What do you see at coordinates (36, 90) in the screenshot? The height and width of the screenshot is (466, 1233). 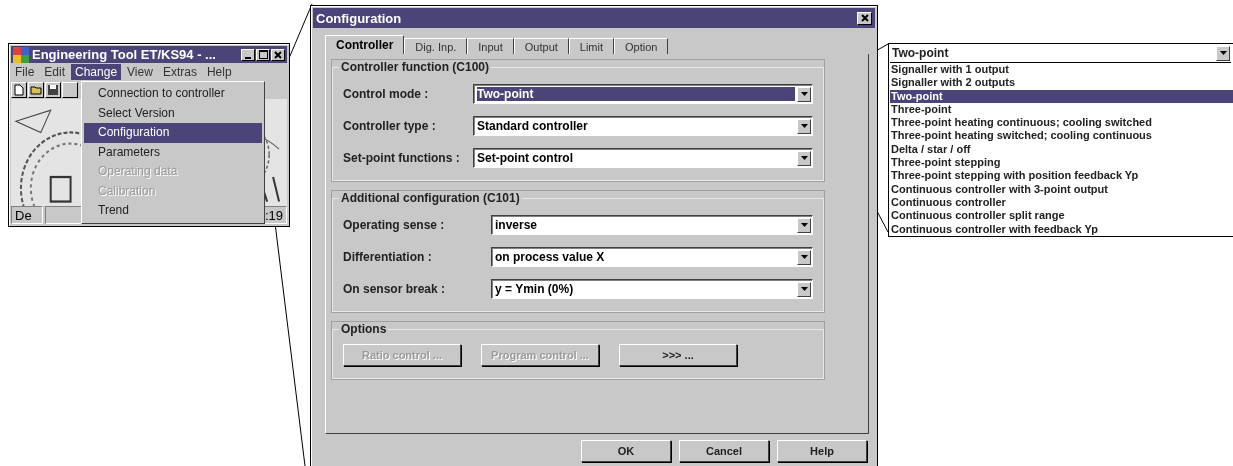 I see `folder-icon` at bounding box center [36, 90].